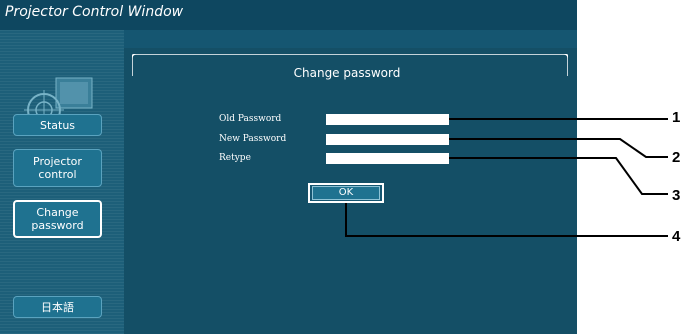  What do you see at coordinates (288, 15) in the screenshot?
I see `title-bar: Projector Control Window` at bounding box center [288, 15].